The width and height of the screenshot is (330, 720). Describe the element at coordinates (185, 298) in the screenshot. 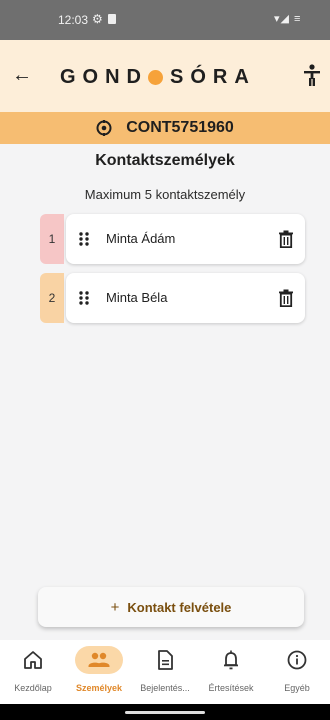

I see `contact-card: Minta Béla` at that location.